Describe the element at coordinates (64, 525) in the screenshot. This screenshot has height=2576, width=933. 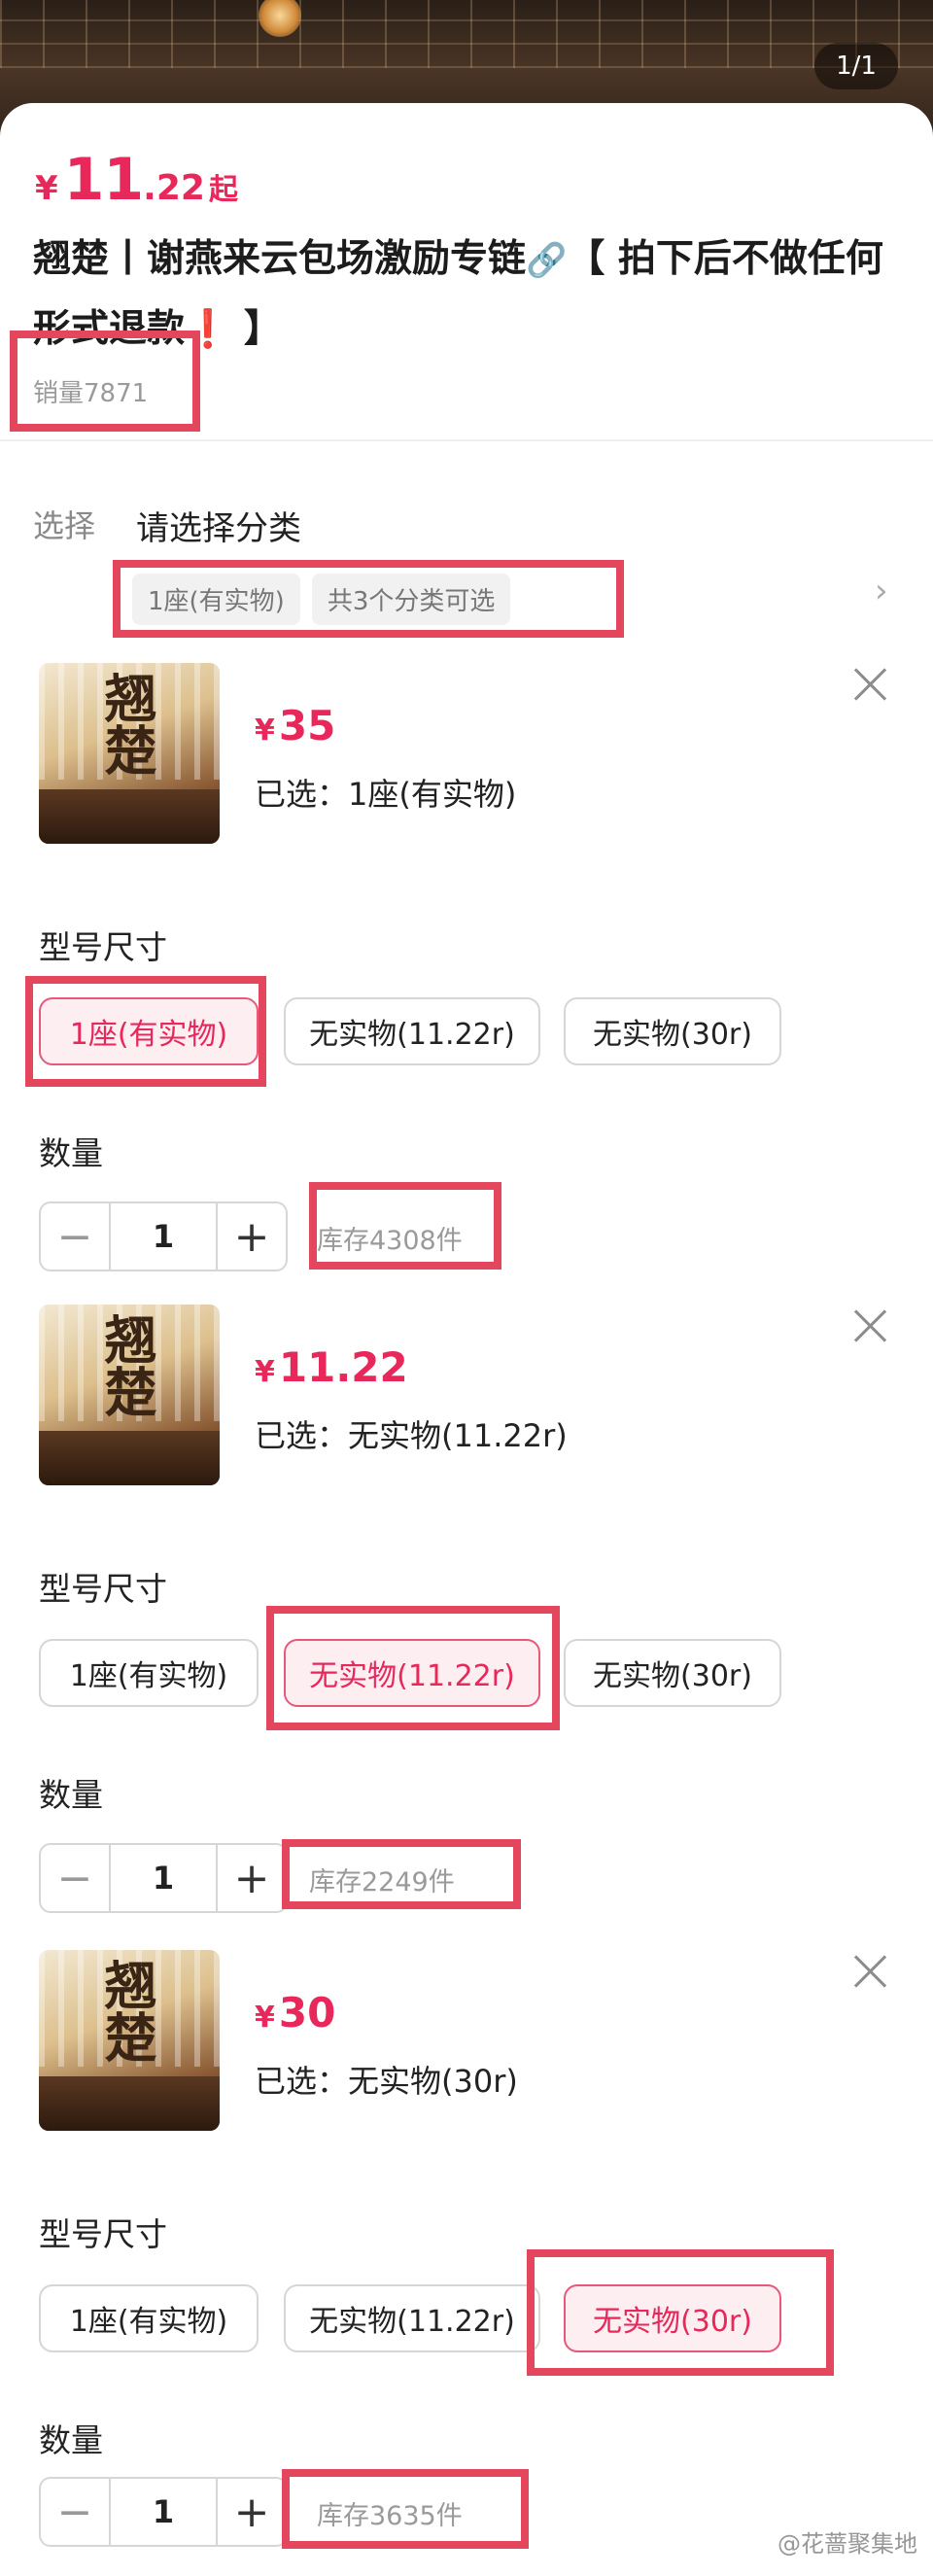
I see `selection-label: 选择` at that location.